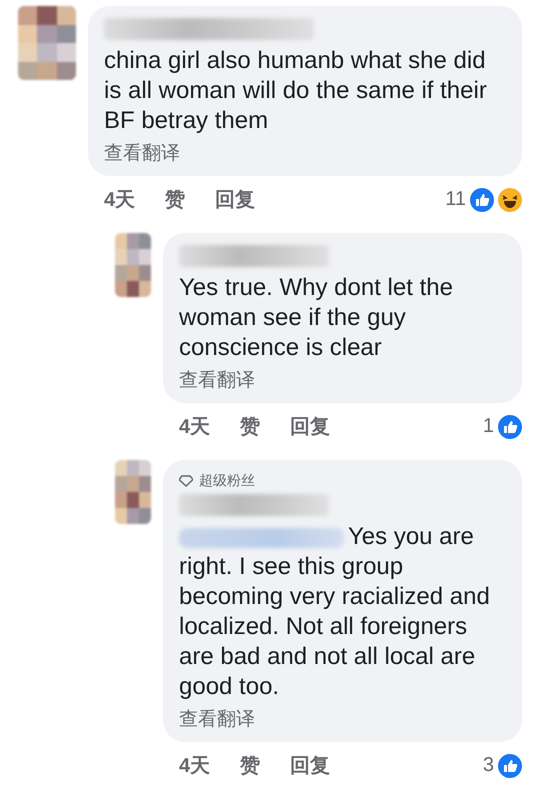 The height and width of the screenshot is (800, 540). What do you see at coordinates (261, 538) in the screenshot?
I see `blurred-mention` at bounding box center [261, 538].